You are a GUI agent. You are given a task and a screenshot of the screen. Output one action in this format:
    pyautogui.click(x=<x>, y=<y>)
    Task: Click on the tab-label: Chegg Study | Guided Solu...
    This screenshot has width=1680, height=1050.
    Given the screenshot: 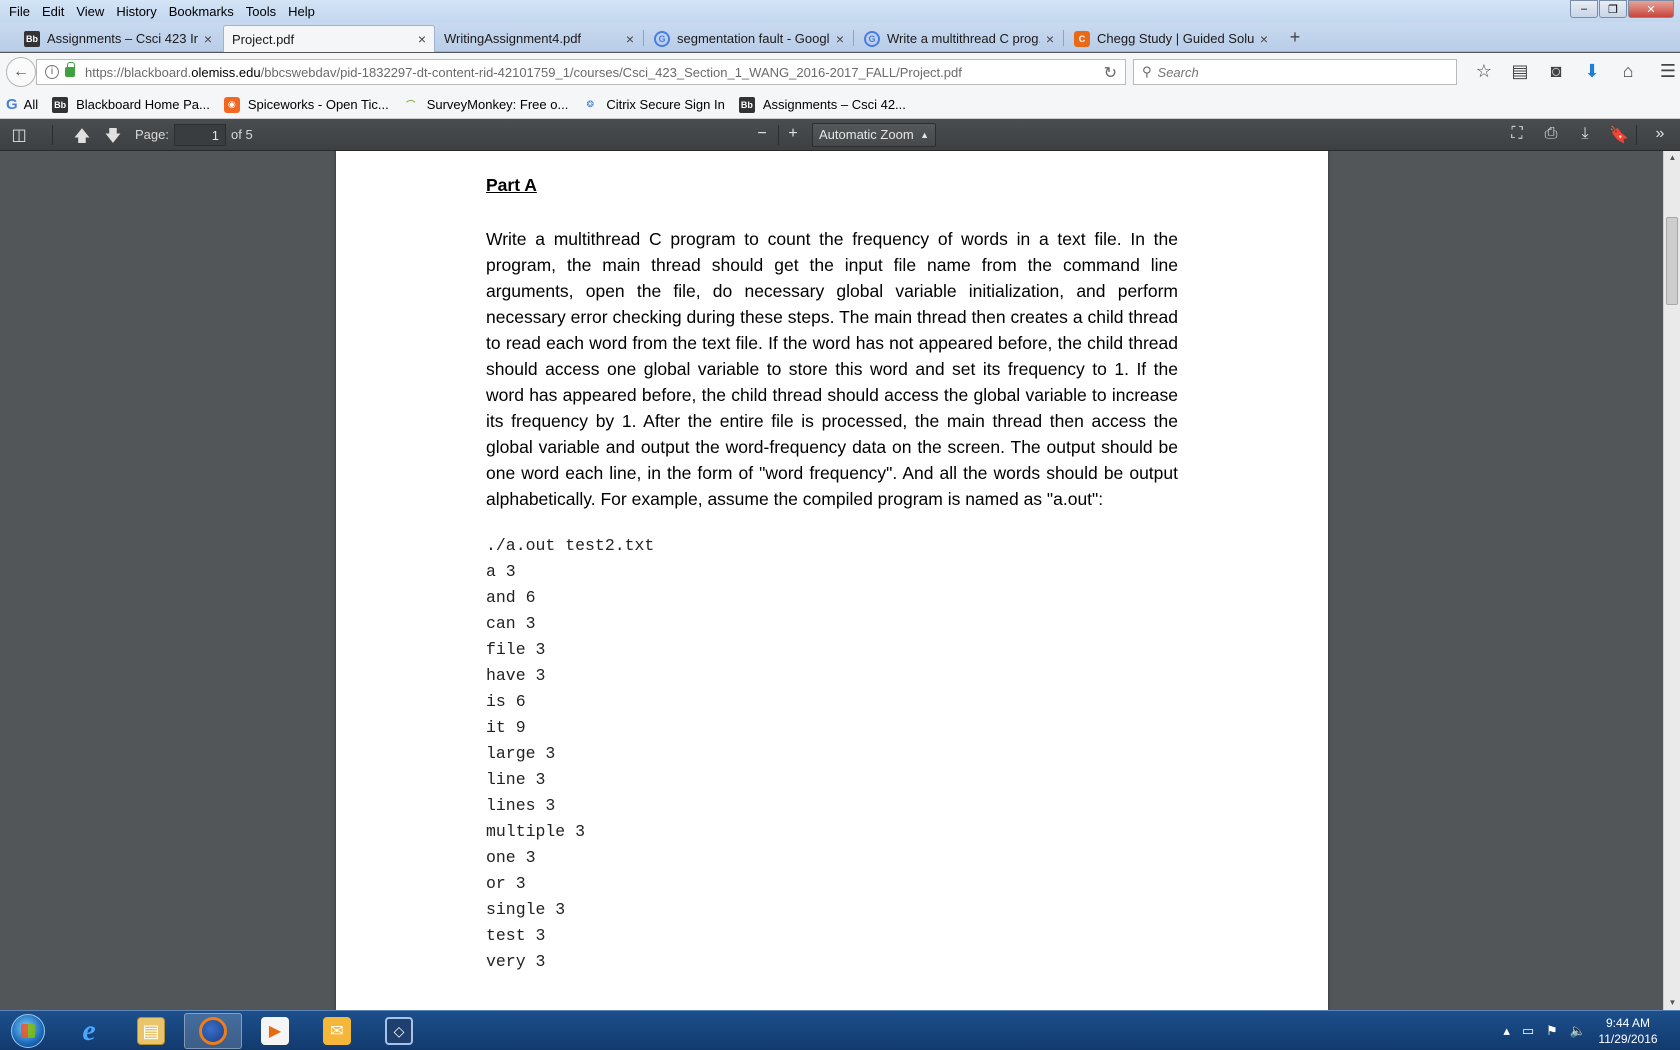 What is the action you would take?
    pyautogui.click(x=1175, y=38)
    